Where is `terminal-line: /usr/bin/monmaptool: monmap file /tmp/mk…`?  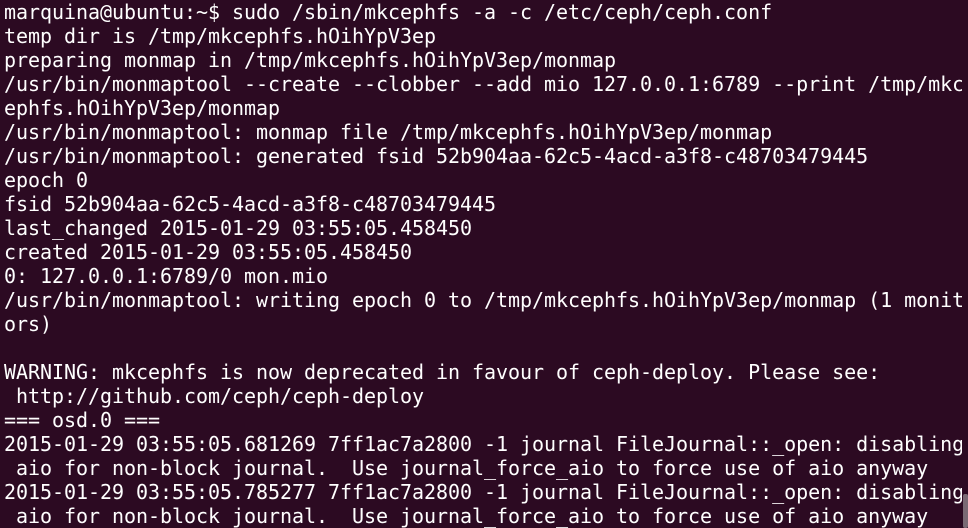 terminal-line: /usr/bin/monmaptool: monmap file /tmp/mk… is located at coordinates (388, 132).